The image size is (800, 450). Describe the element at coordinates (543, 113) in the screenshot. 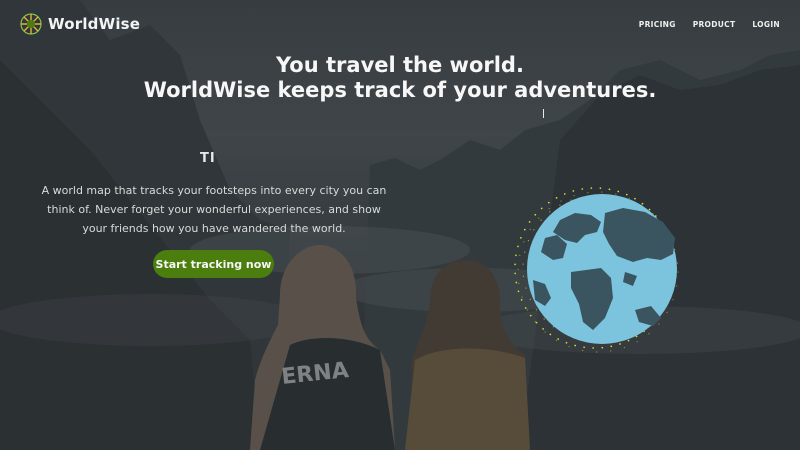

I see `text-cursor-mark` at that location.